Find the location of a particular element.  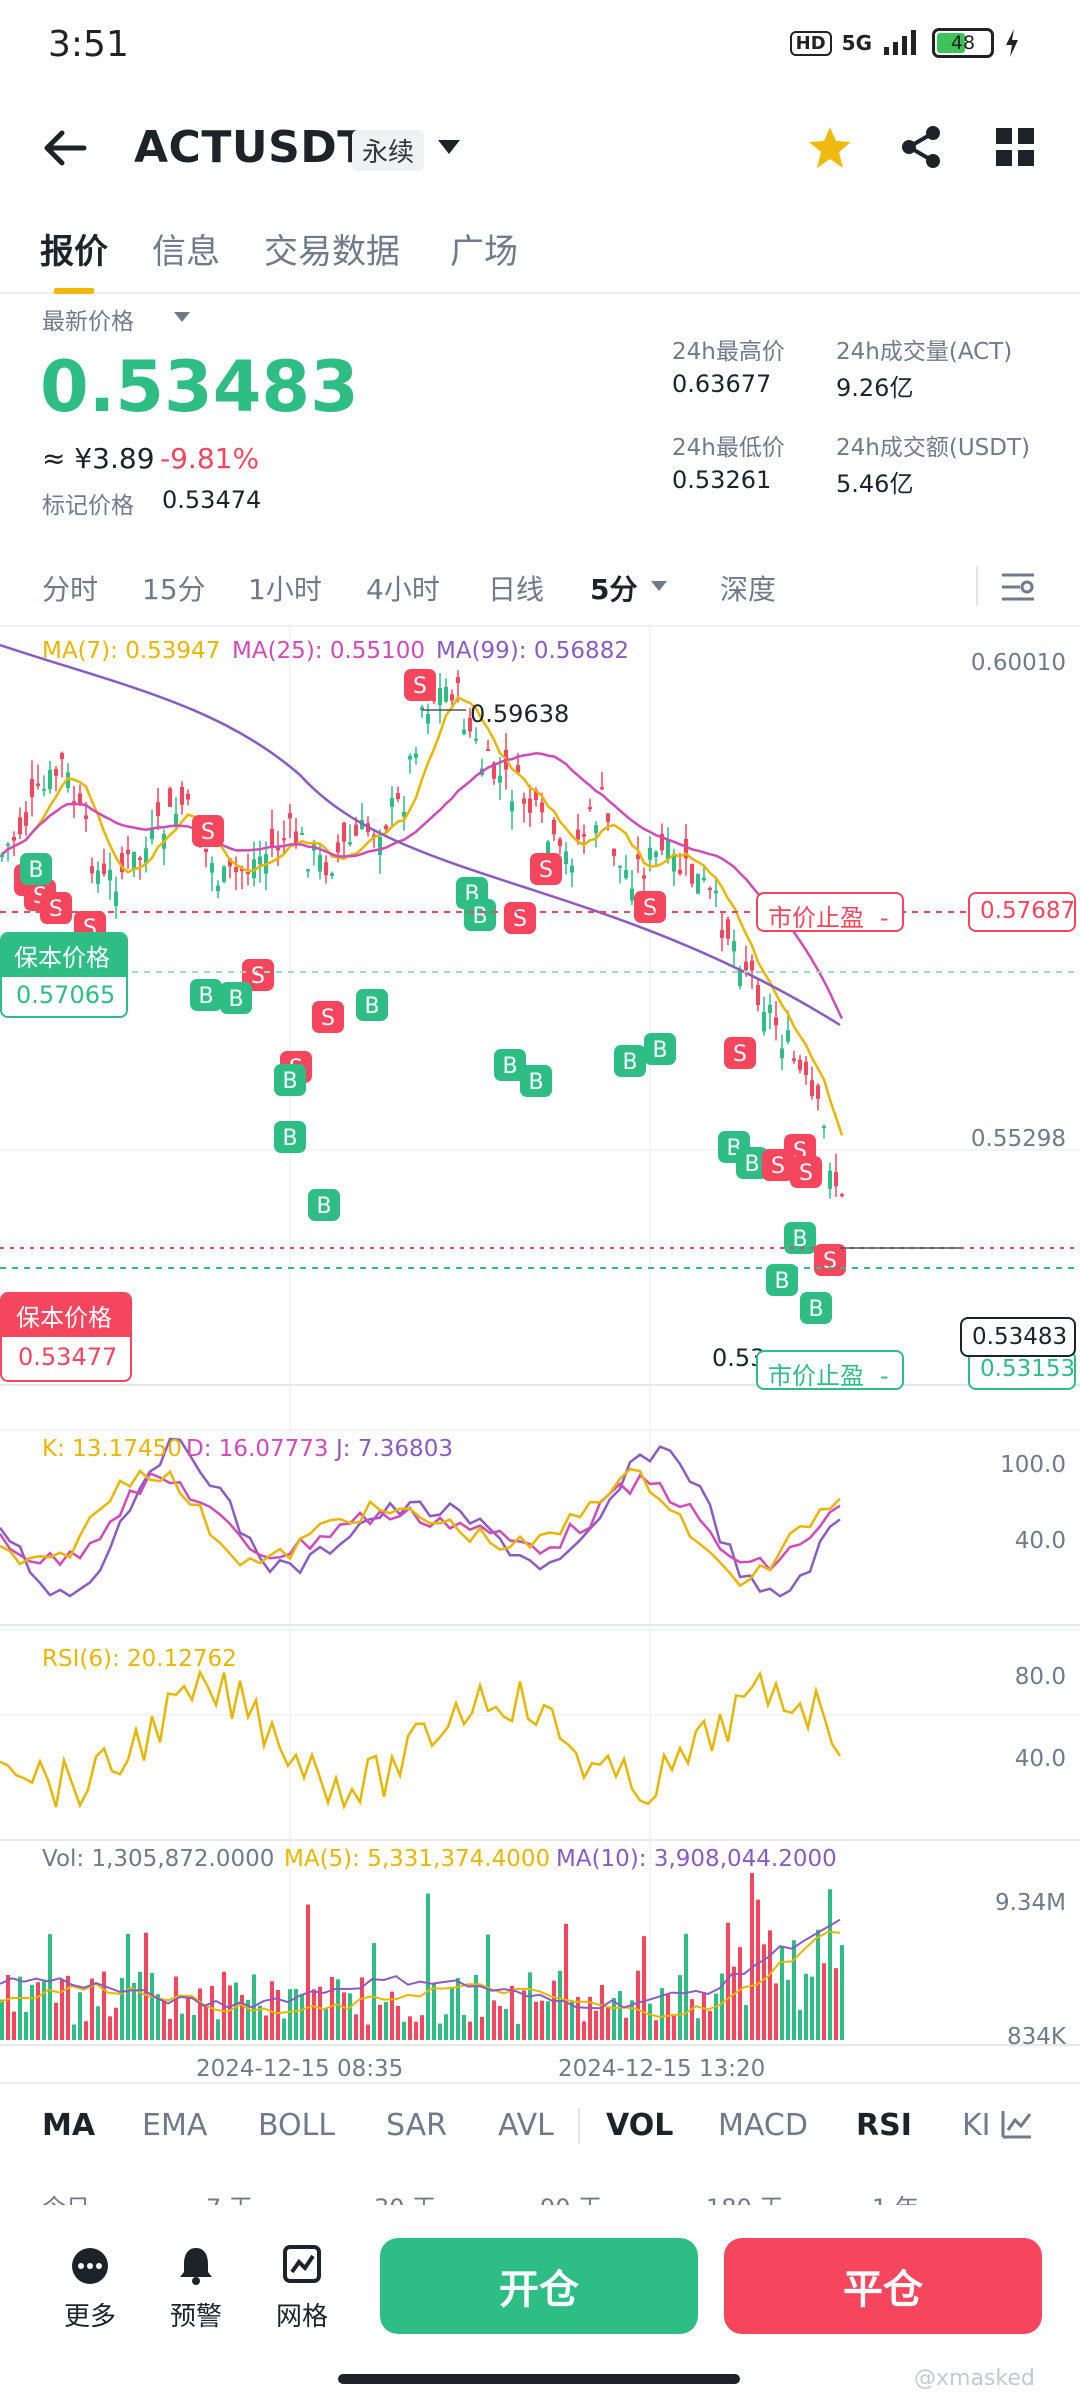

grid-bot-icon is located at coordinates (302, 2264).